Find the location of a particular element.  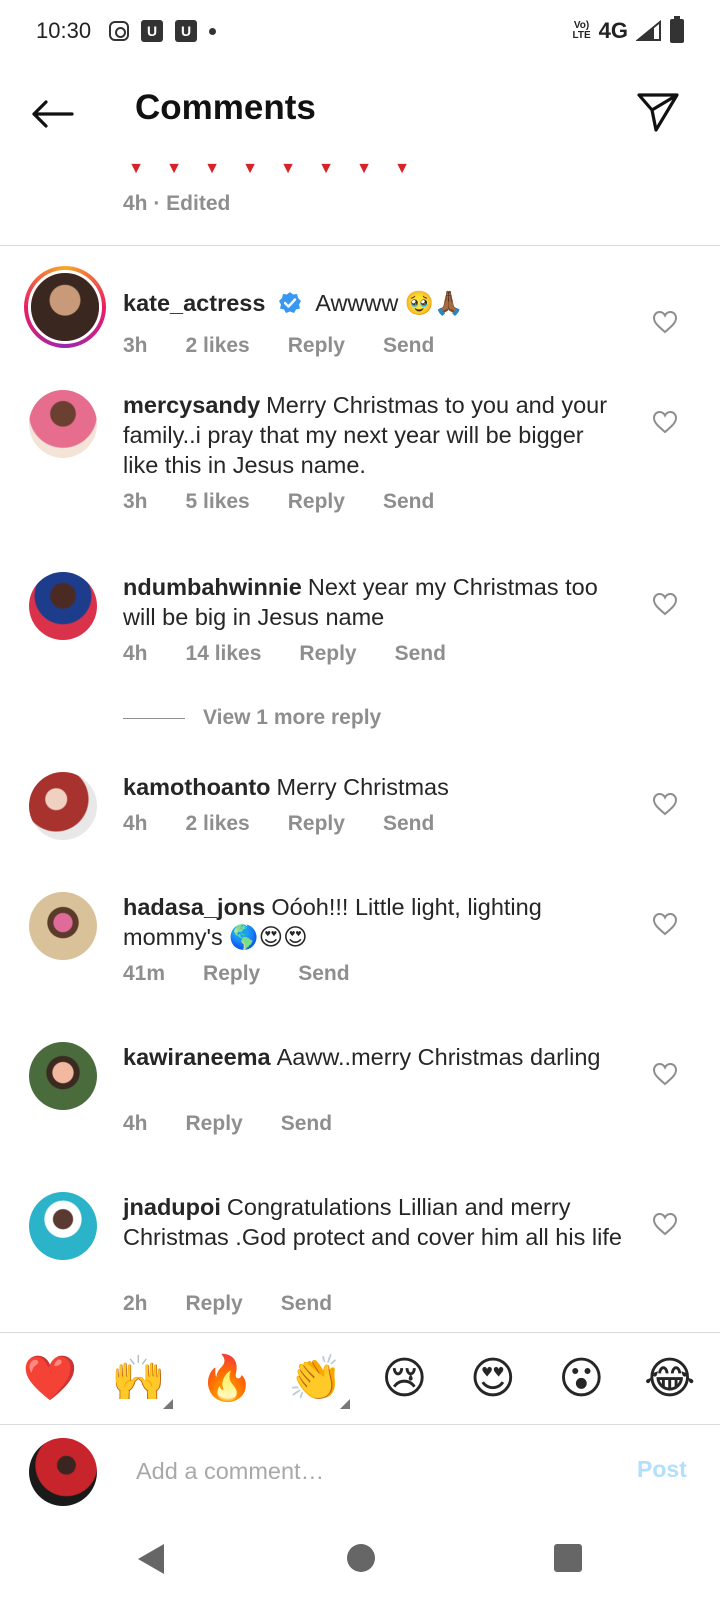

comment-username: kamothoanto is located at coordinates (197, 787).